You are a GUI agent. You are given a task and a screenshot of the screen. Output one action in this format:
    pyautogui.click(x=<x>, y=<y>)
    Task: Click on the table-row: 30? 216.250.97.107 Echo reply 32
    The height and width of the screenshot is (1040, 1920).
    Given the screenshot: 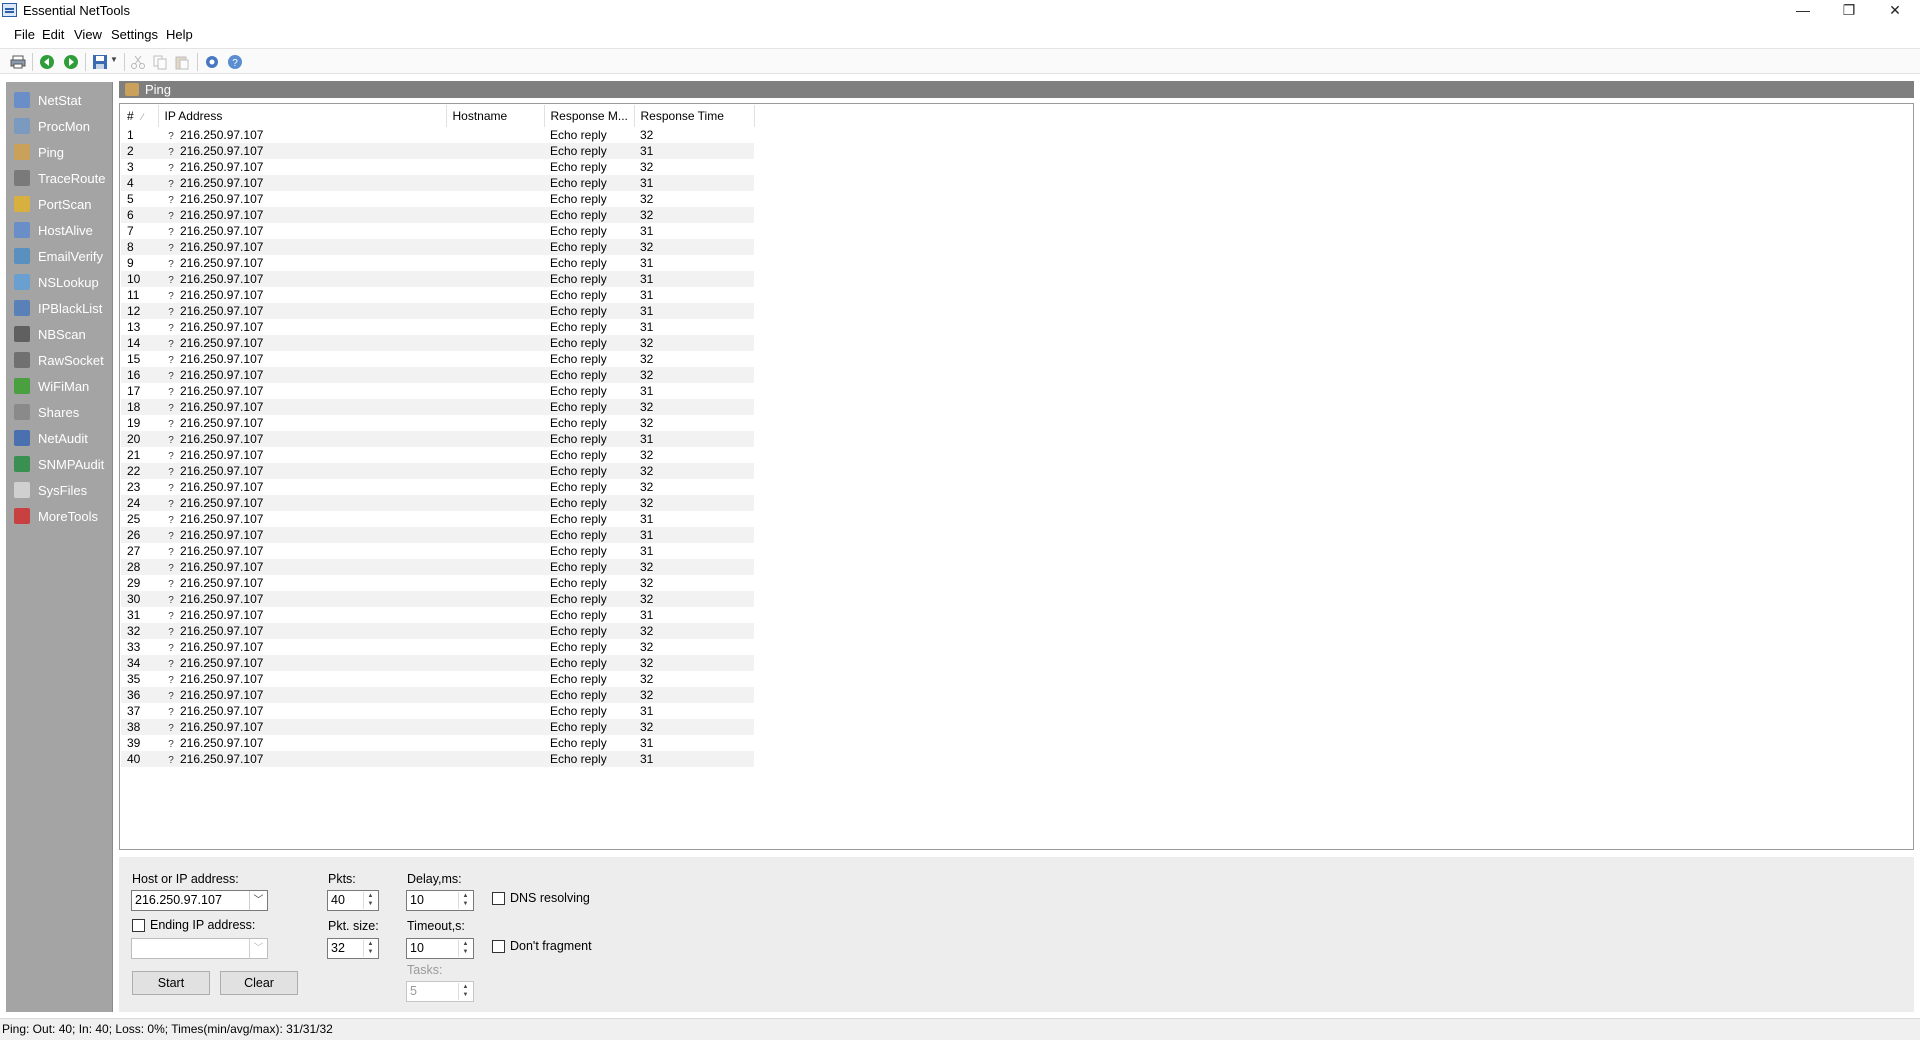 What is the action you would take?
    pyautogui.click(x=437, y=599)
    